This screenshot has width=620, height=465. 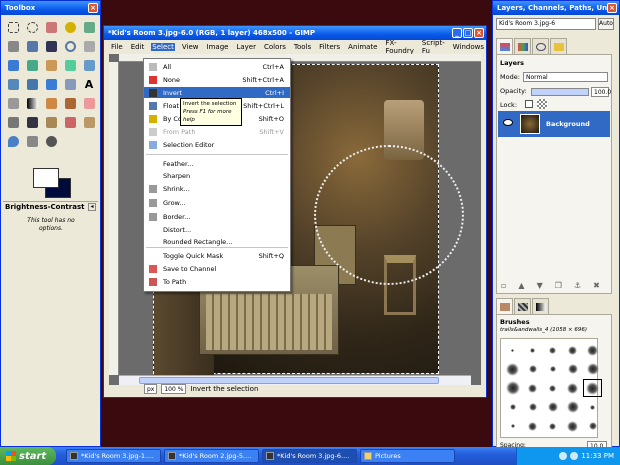 What do you see at coordinates (546, 24) in the screenshot?
I see `image-selector: Kid's Room 3.jpg-6` at bounding box center [546, 24].